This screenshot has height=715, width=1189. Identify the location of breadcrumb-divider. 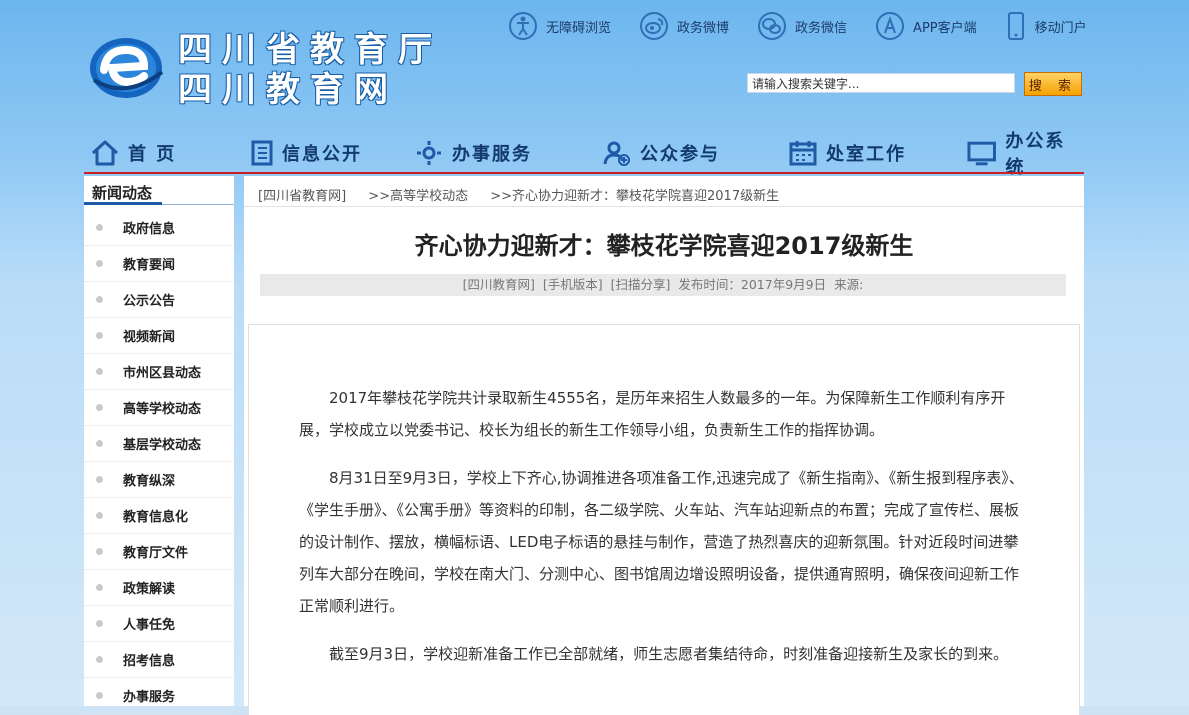
(664, 206).